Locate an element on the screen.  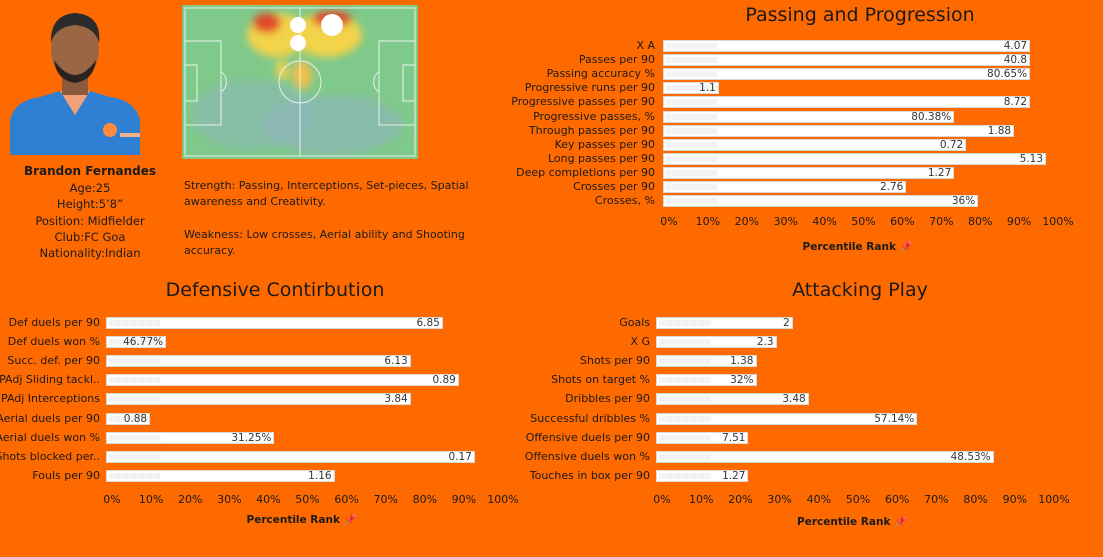
player-club: Club:FC Goa is located at coordinates (90, 237).